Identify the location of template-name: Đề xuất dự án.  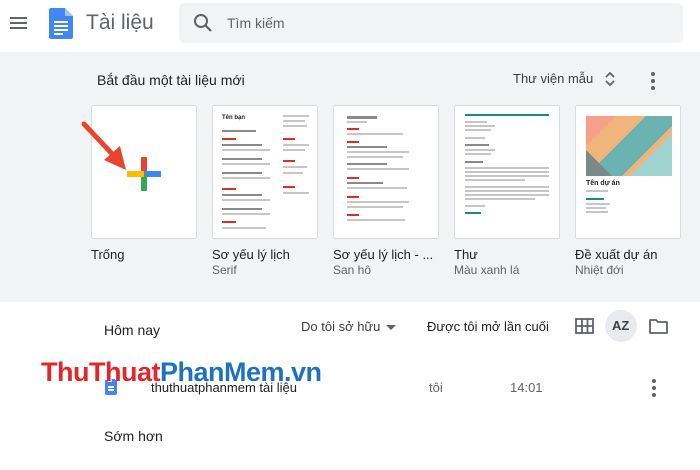
(616, 254).